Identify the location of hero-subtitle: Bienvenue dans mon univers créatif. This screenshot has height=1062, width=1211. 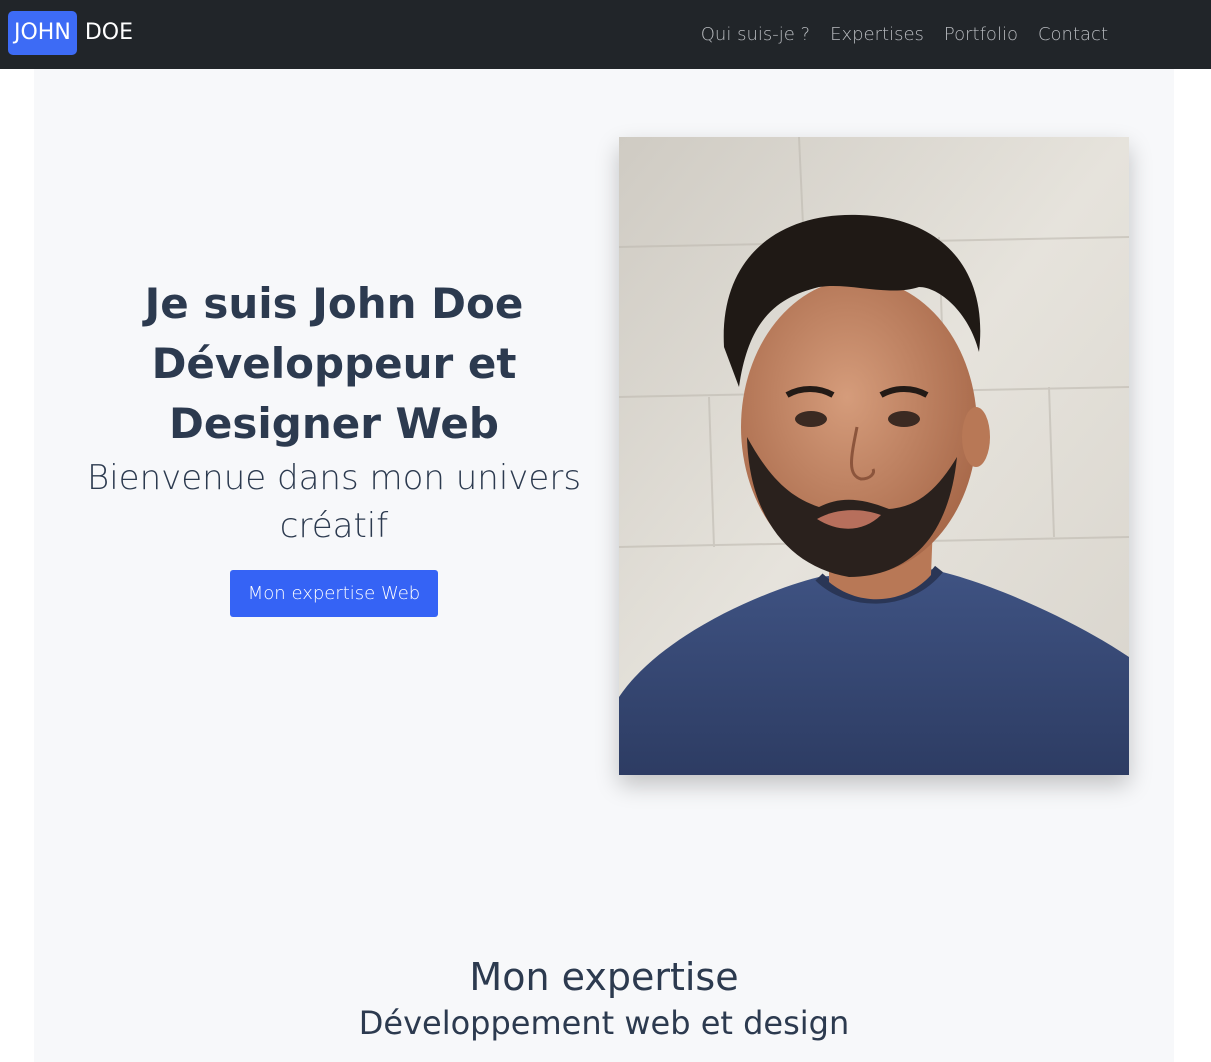
(334, 502).